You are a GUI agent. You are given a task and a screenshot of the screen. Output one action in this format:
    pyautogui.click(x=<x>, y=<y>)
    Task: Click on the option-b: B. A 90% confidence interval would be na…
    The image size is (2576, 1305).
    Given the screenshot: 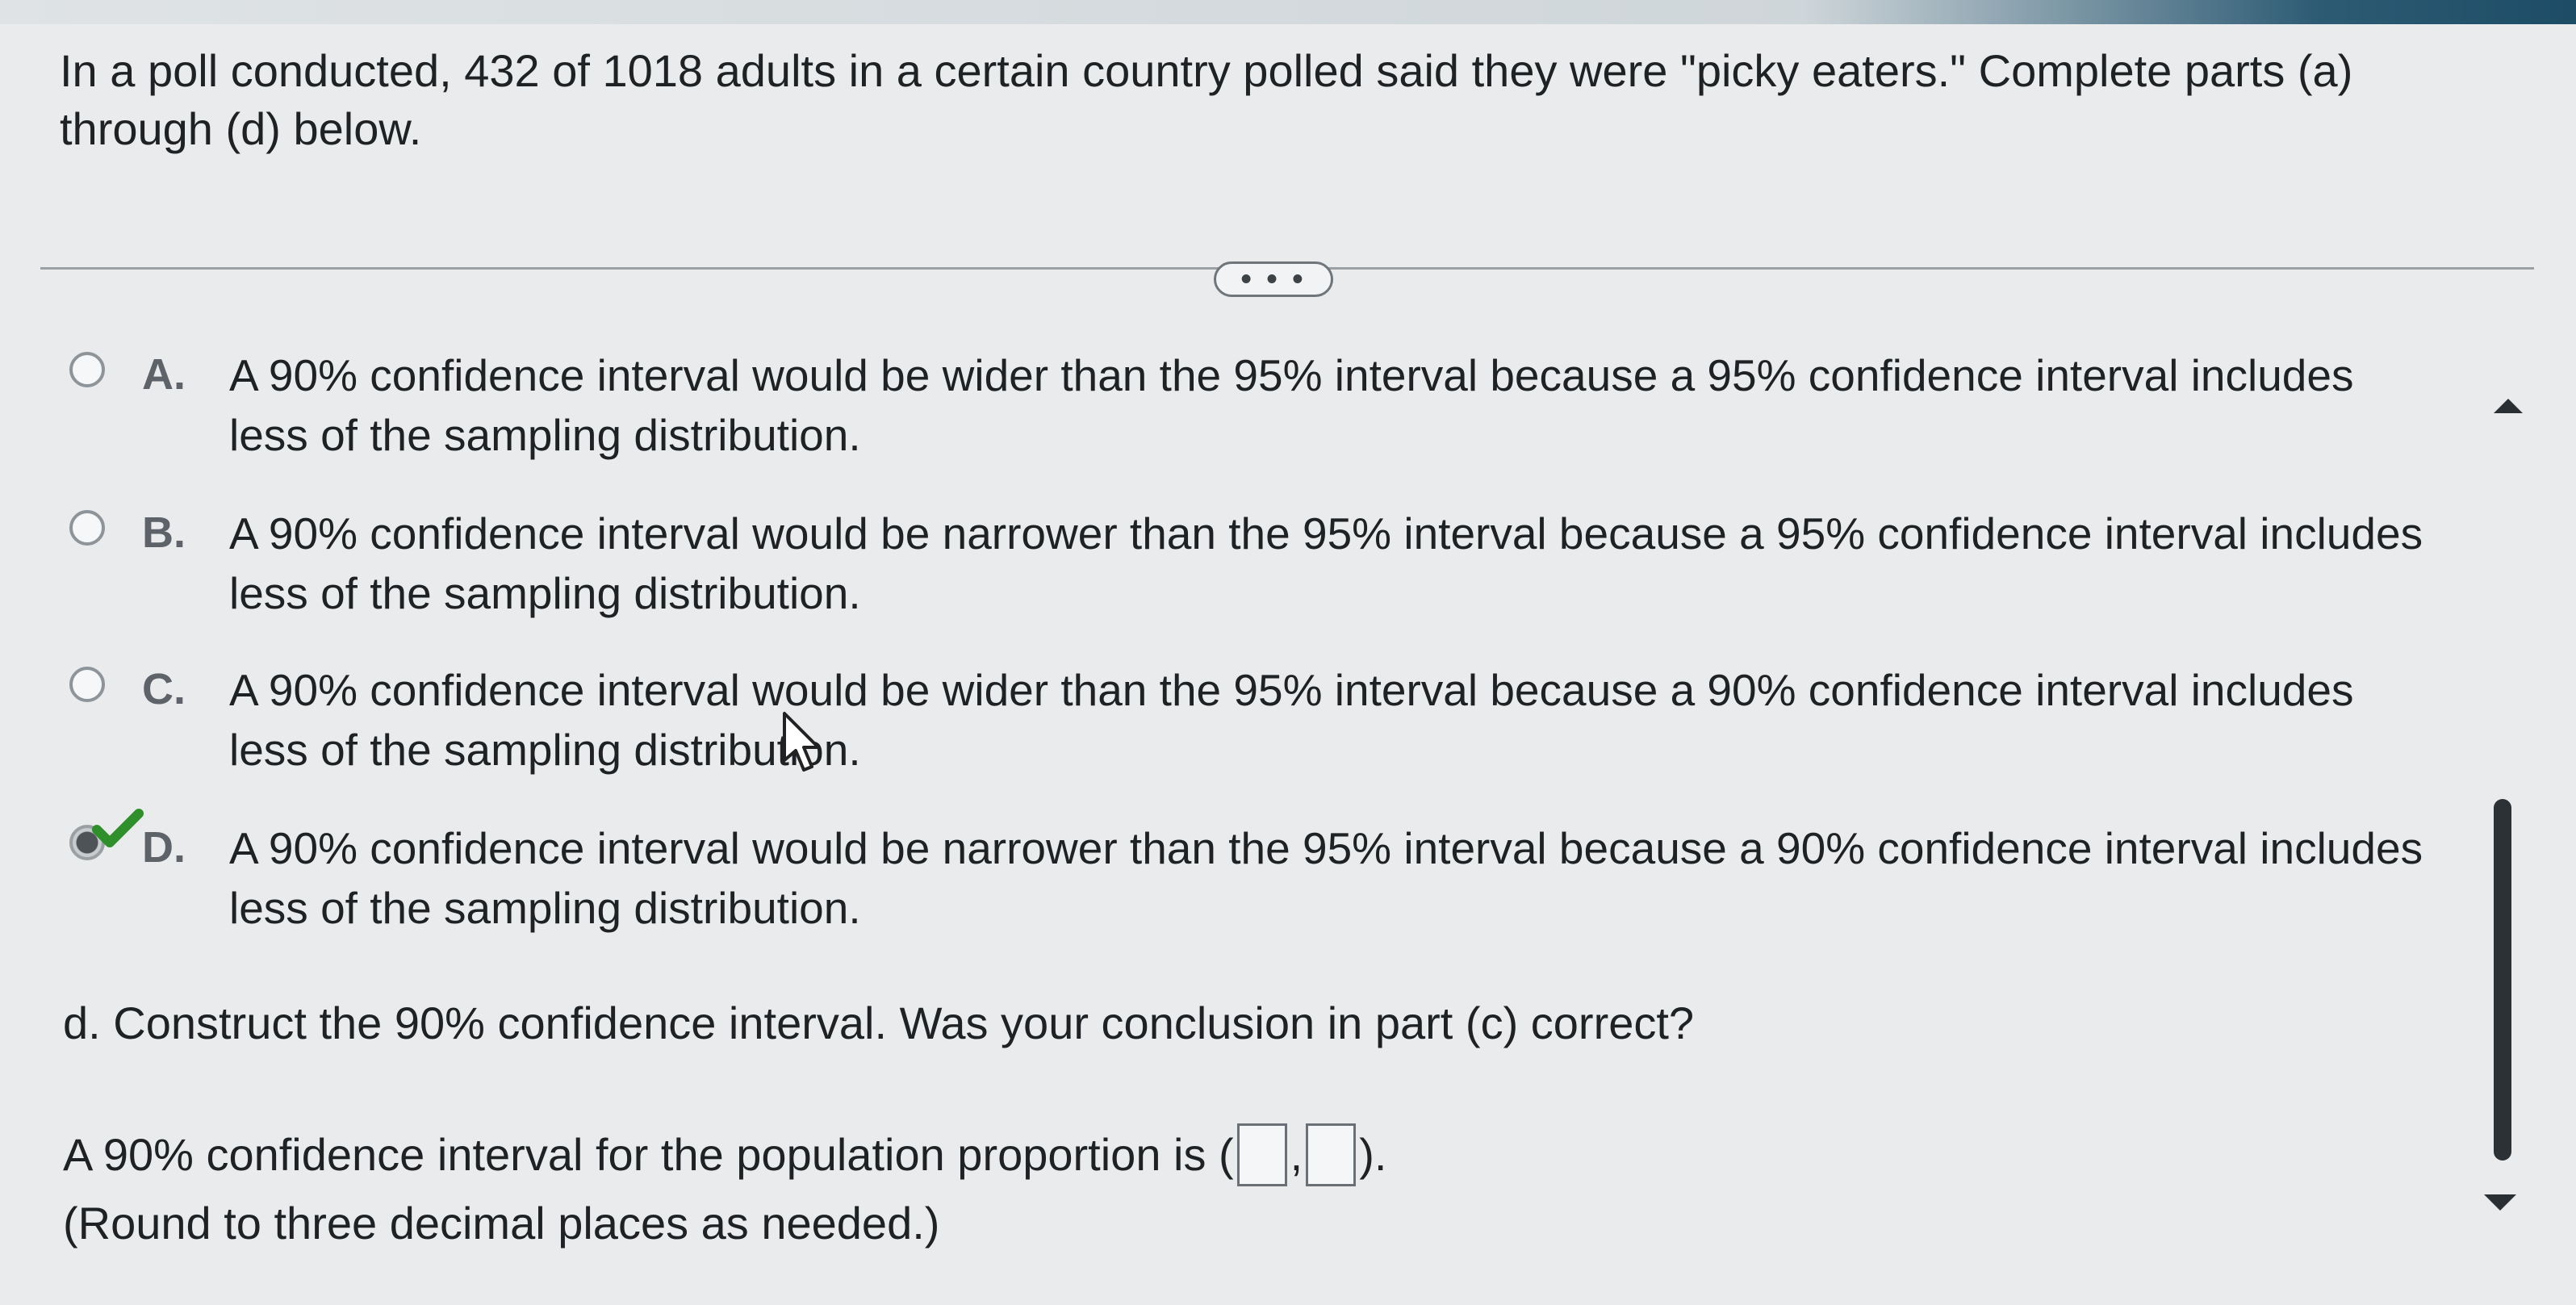 What is the action you would take?
    pyautogui.click(x=1244, y=572)
    